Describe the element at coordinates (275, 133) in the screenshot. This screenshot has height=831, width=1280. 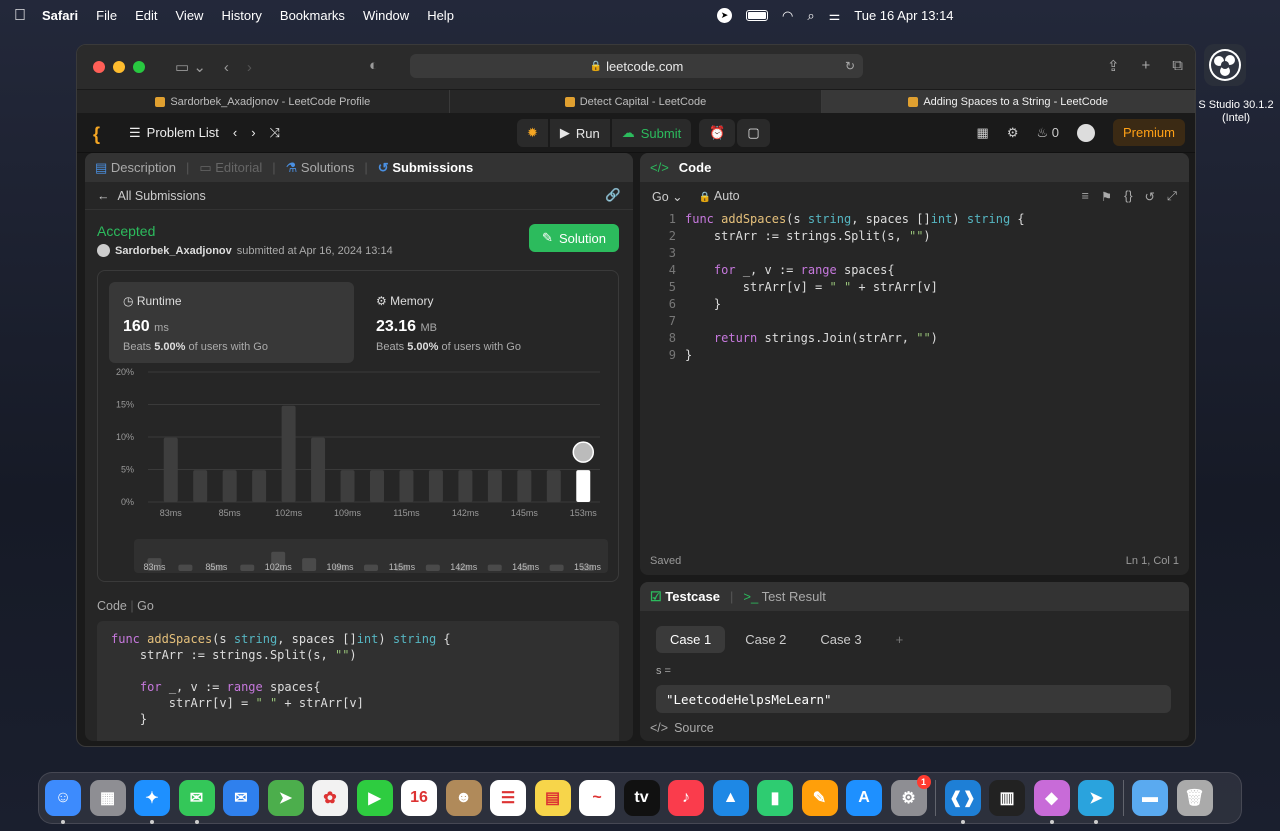
I see `shuffle-icon: ⤨` at that location.